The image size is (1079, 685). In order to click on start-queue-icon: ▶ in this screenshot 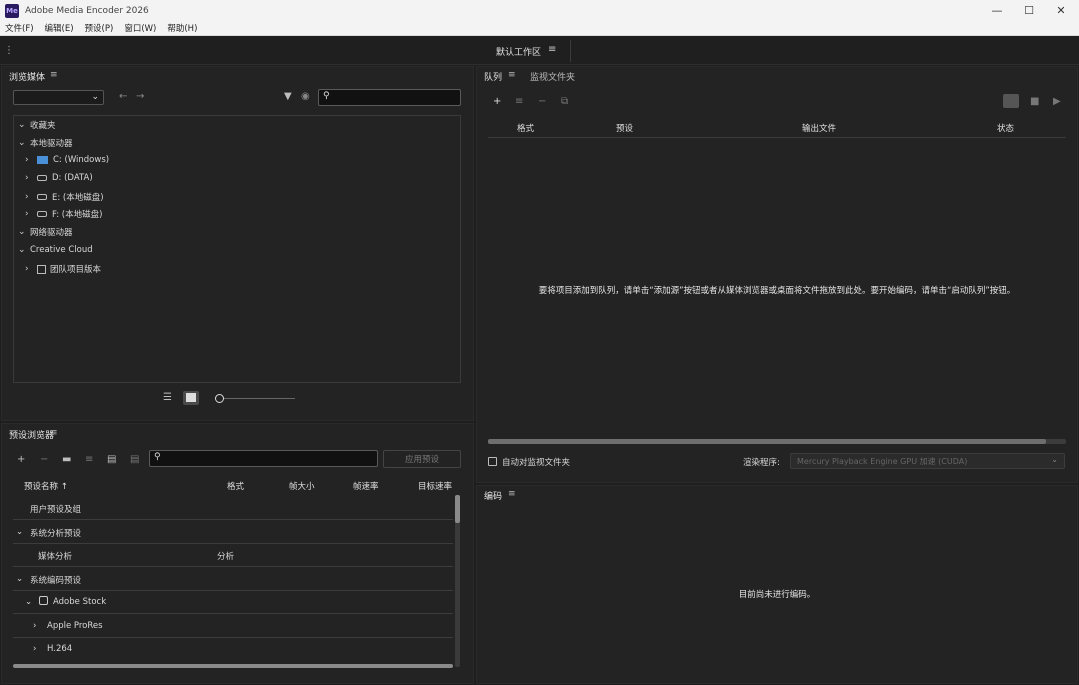, I will do `click(1057, 101)`.